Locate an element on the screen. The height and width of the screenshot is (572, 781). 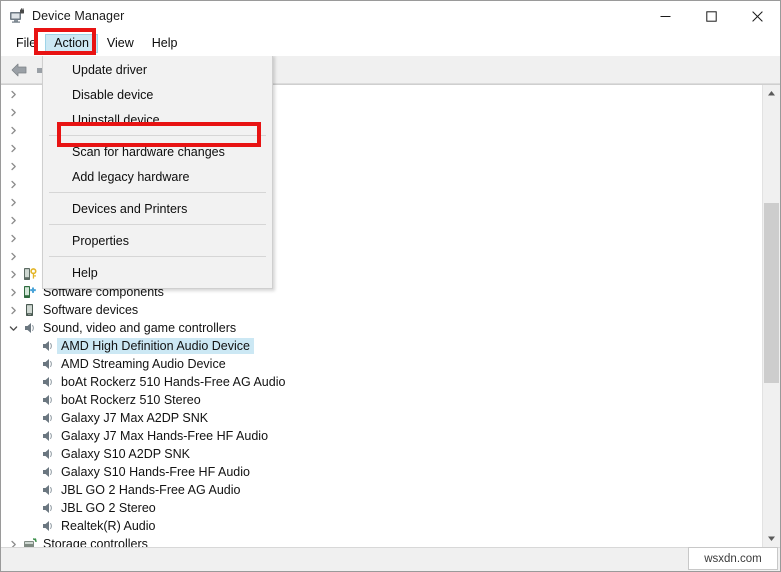
tree-row-label: Realtek(R) Audio is located at coordinates (108, 526).